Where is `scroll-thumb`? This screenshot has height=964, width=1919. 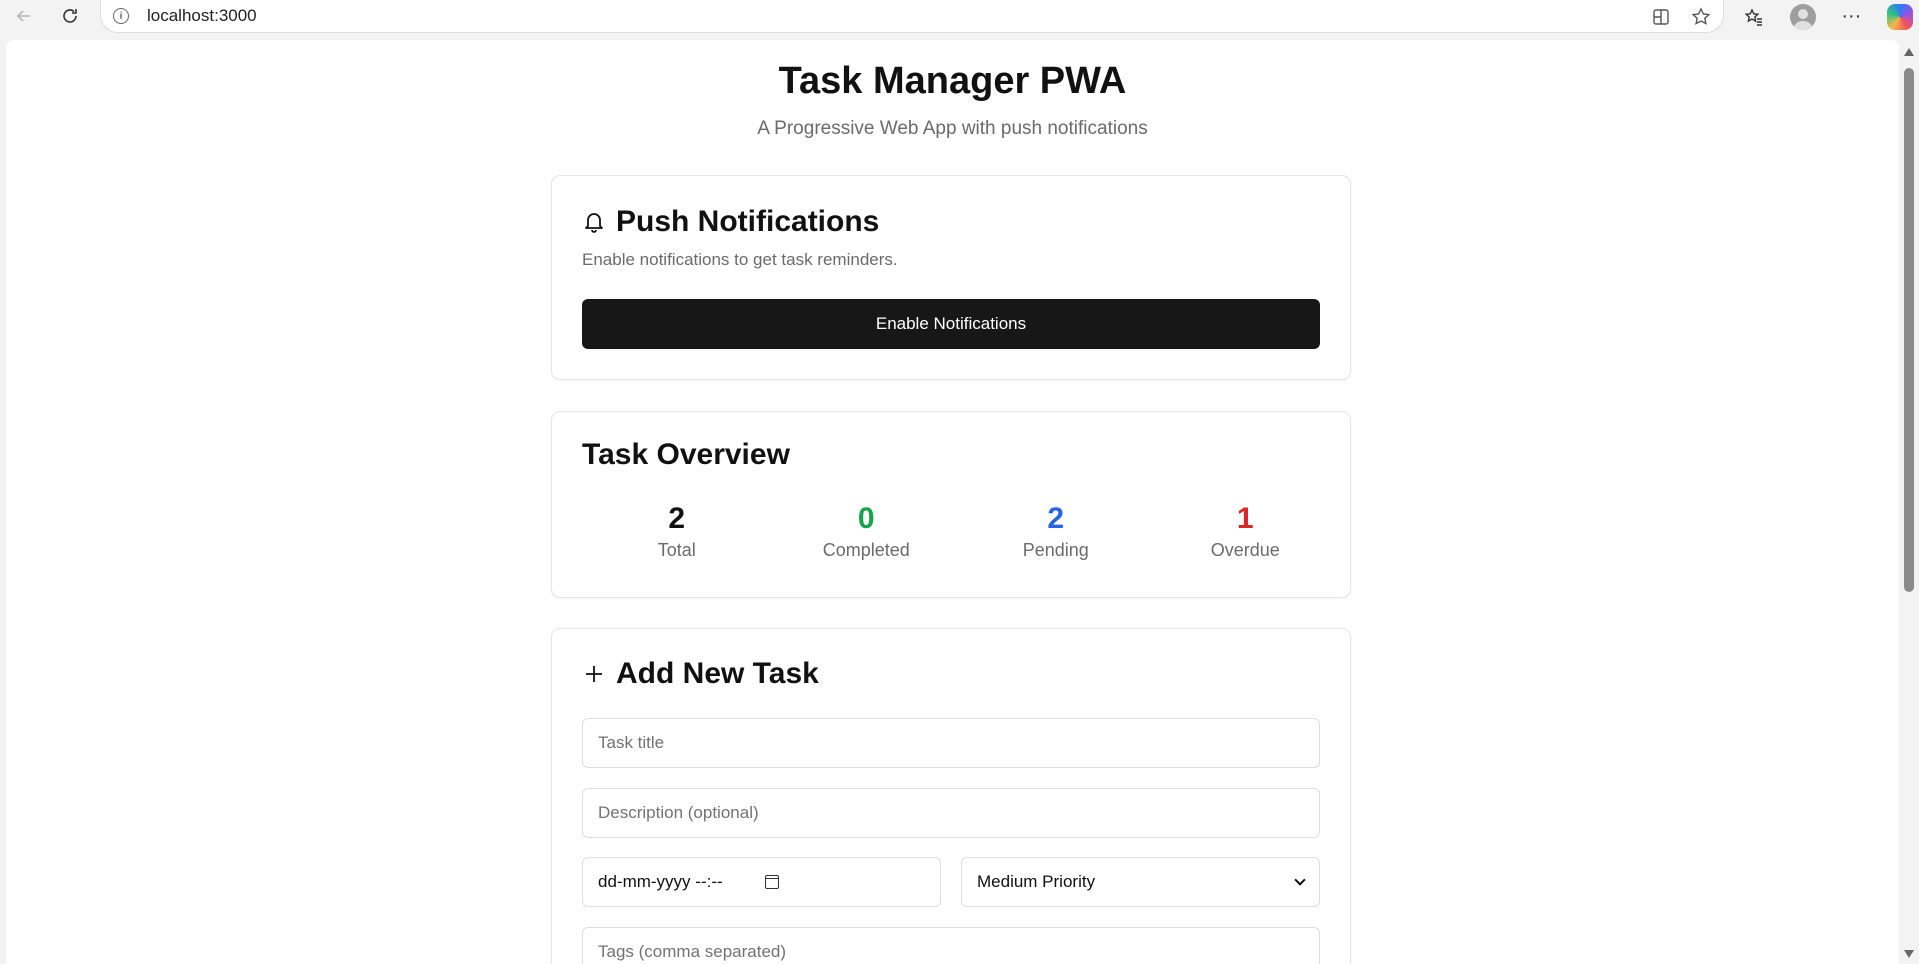 scroll-thumb is located at coordinates (1909, 330).